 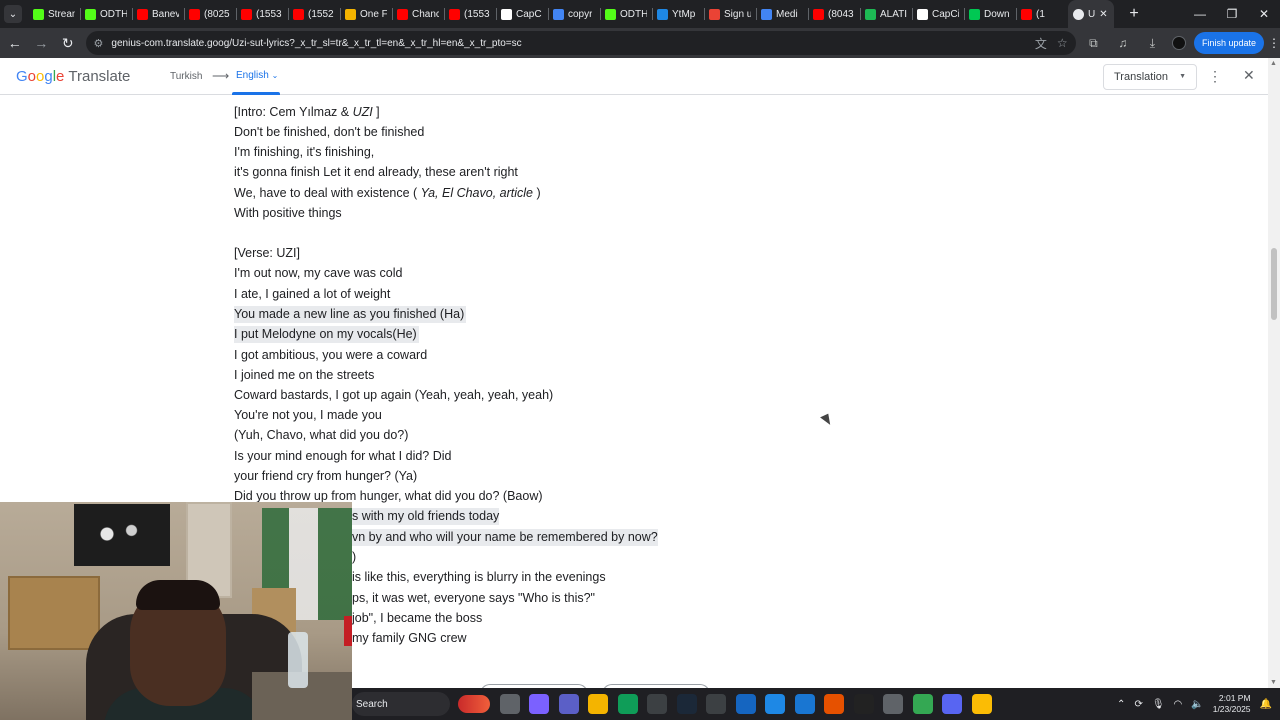 What do you see at coordinates (1197, 704) in the screenshot?
I see `volume-icon: 🔈` at bounding box center [1197, 704].